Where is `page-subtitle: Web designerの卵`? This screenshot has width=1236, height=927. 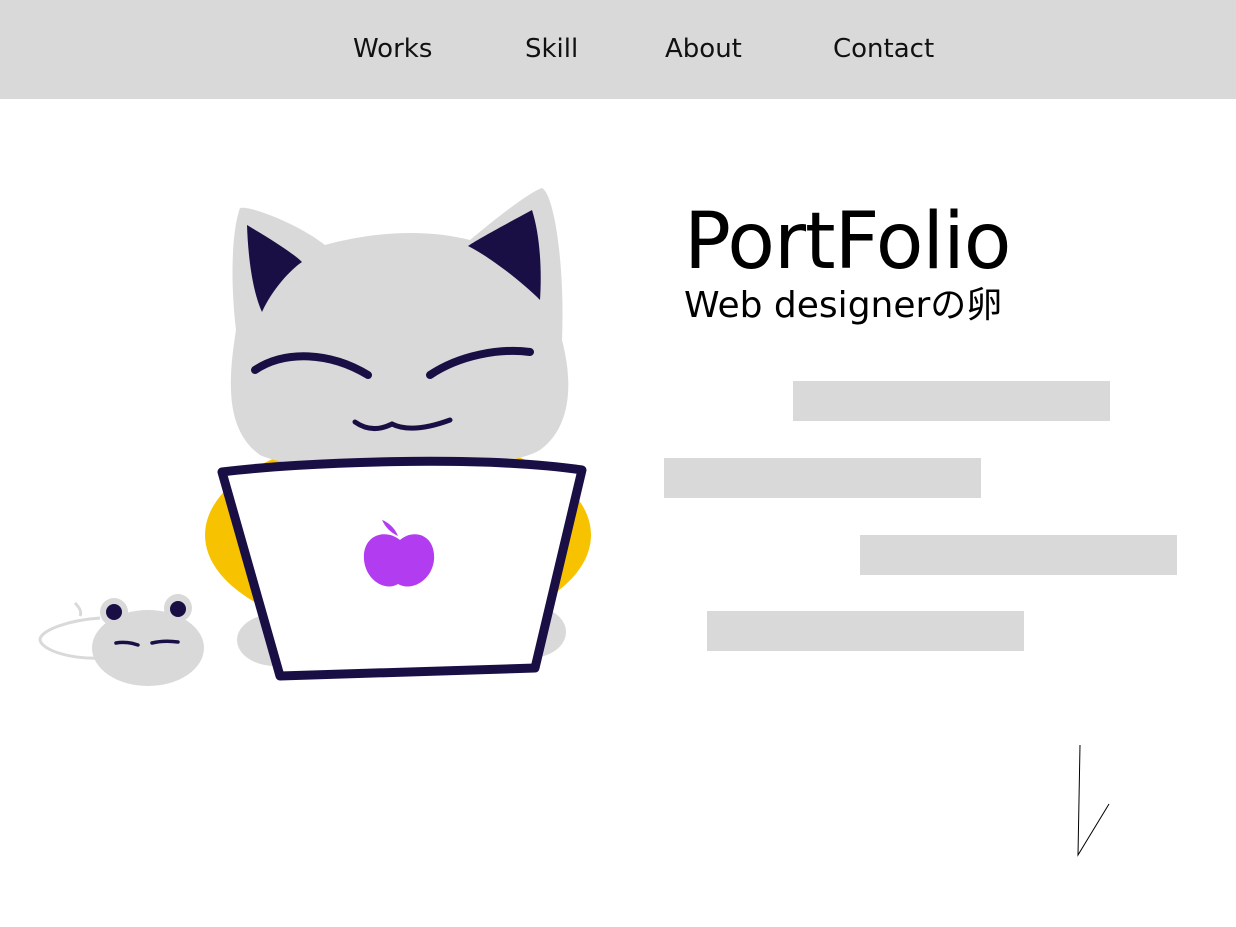 page-subtitle: Web designerの卵 is located at coordinates (843, 305).